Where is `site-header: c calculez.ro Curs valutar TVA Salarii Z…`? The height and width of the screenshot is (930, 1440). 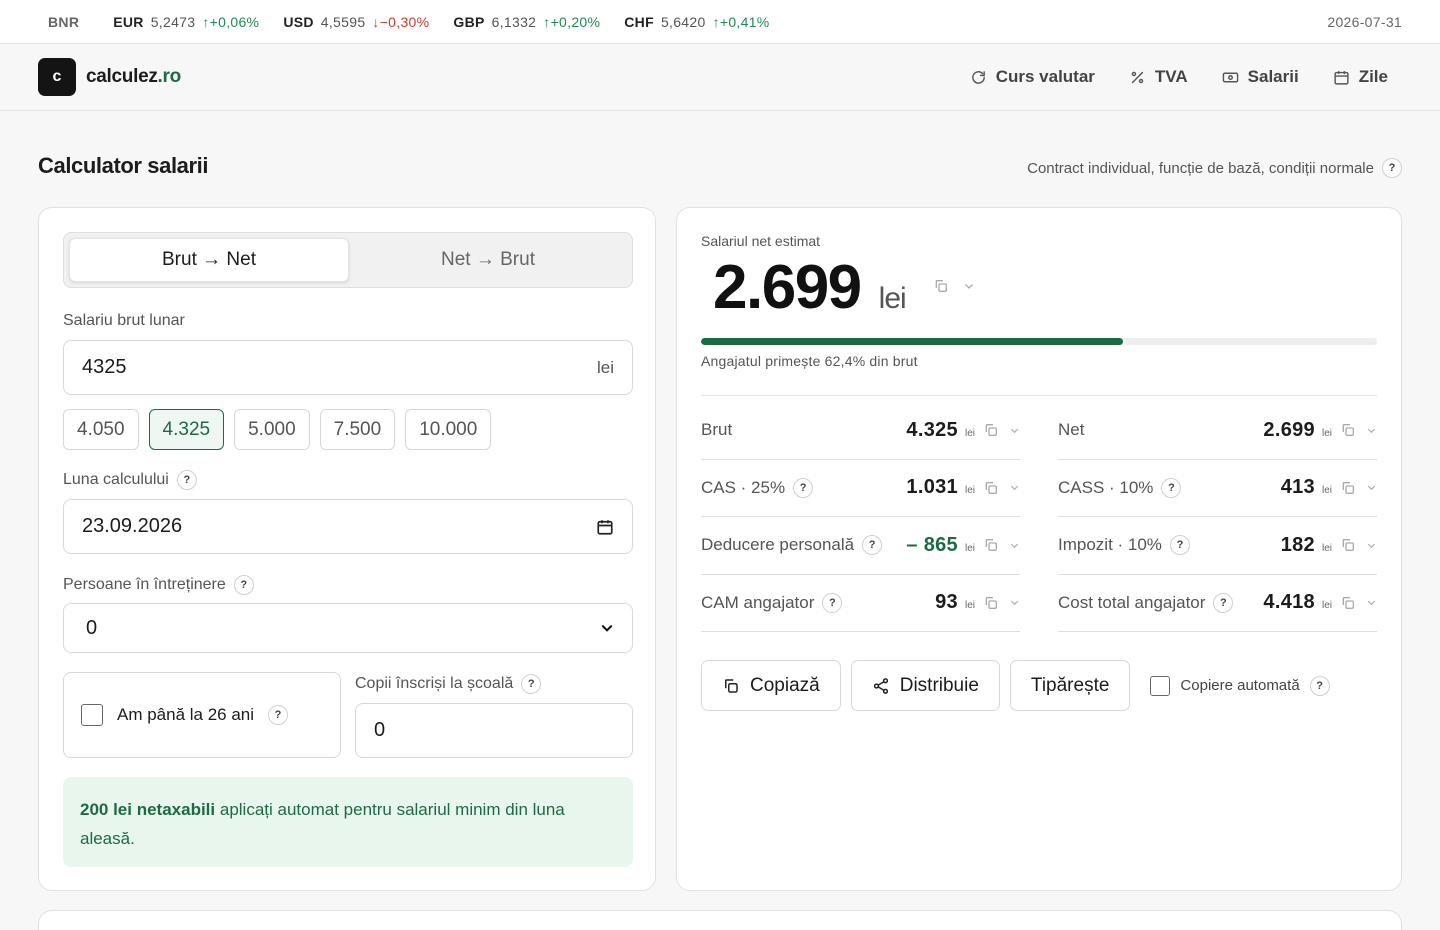
site-header: c calculez.ro Curs valutar TVA Salarii Z… is located at coordinates (720, 77).